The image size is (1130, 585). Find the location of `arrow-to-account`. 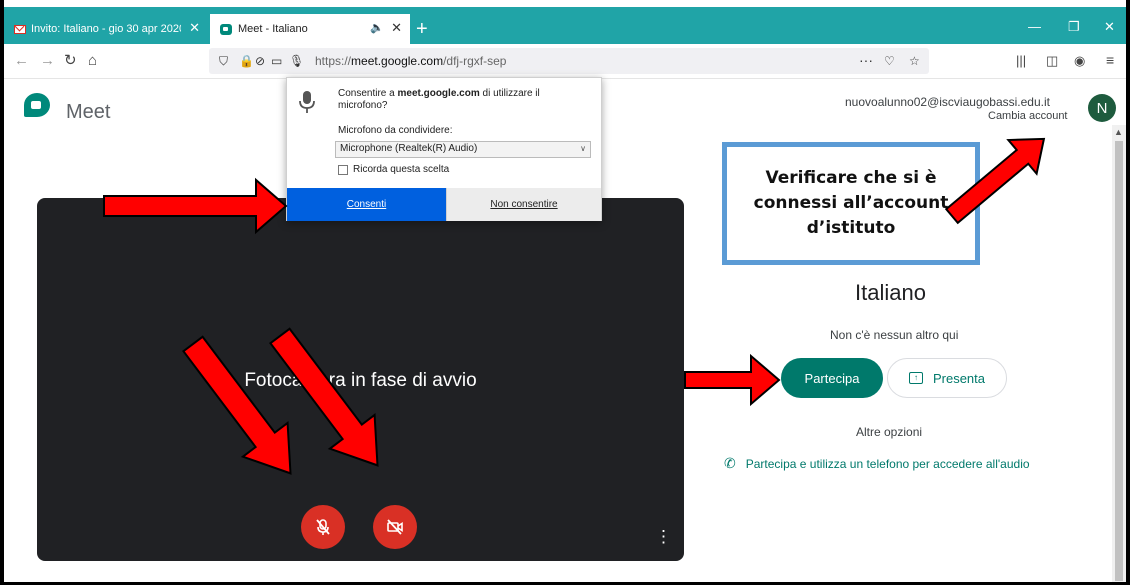

arrow-to-account is located at coordinates (995, 181).